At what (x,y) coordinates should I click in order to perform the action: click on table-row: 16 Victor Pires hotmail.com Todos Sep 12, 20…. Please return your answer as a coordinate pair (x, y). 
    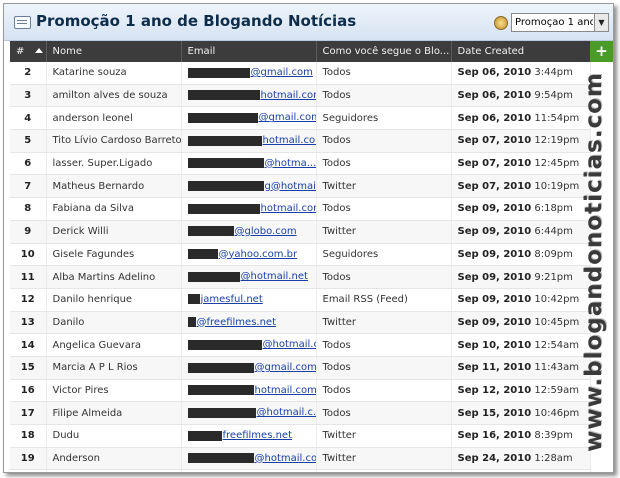
    Looking at the image, I should click on (300, 391).